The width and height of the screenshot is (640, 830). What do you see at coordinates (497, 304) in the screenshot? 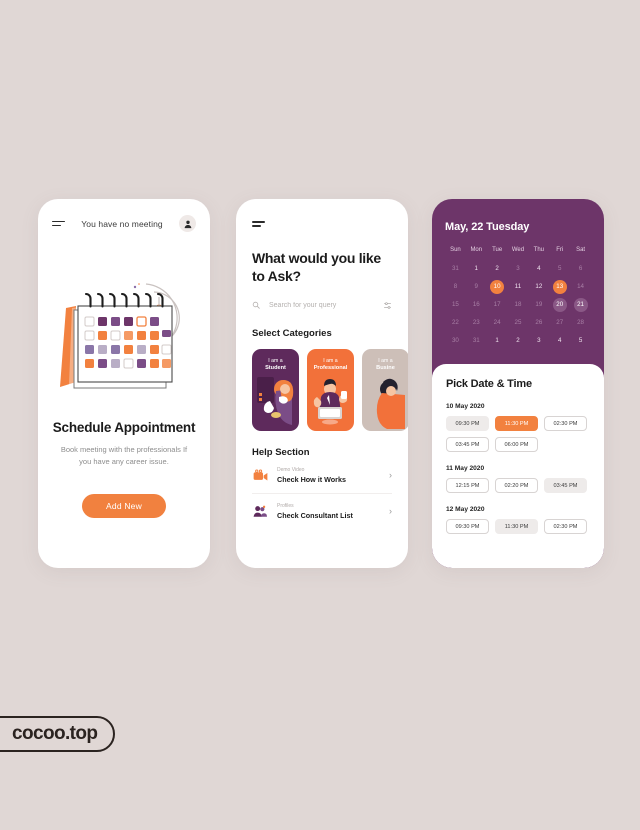
I see `calendar-day-cell: 17` at bounding box center [497, 304].